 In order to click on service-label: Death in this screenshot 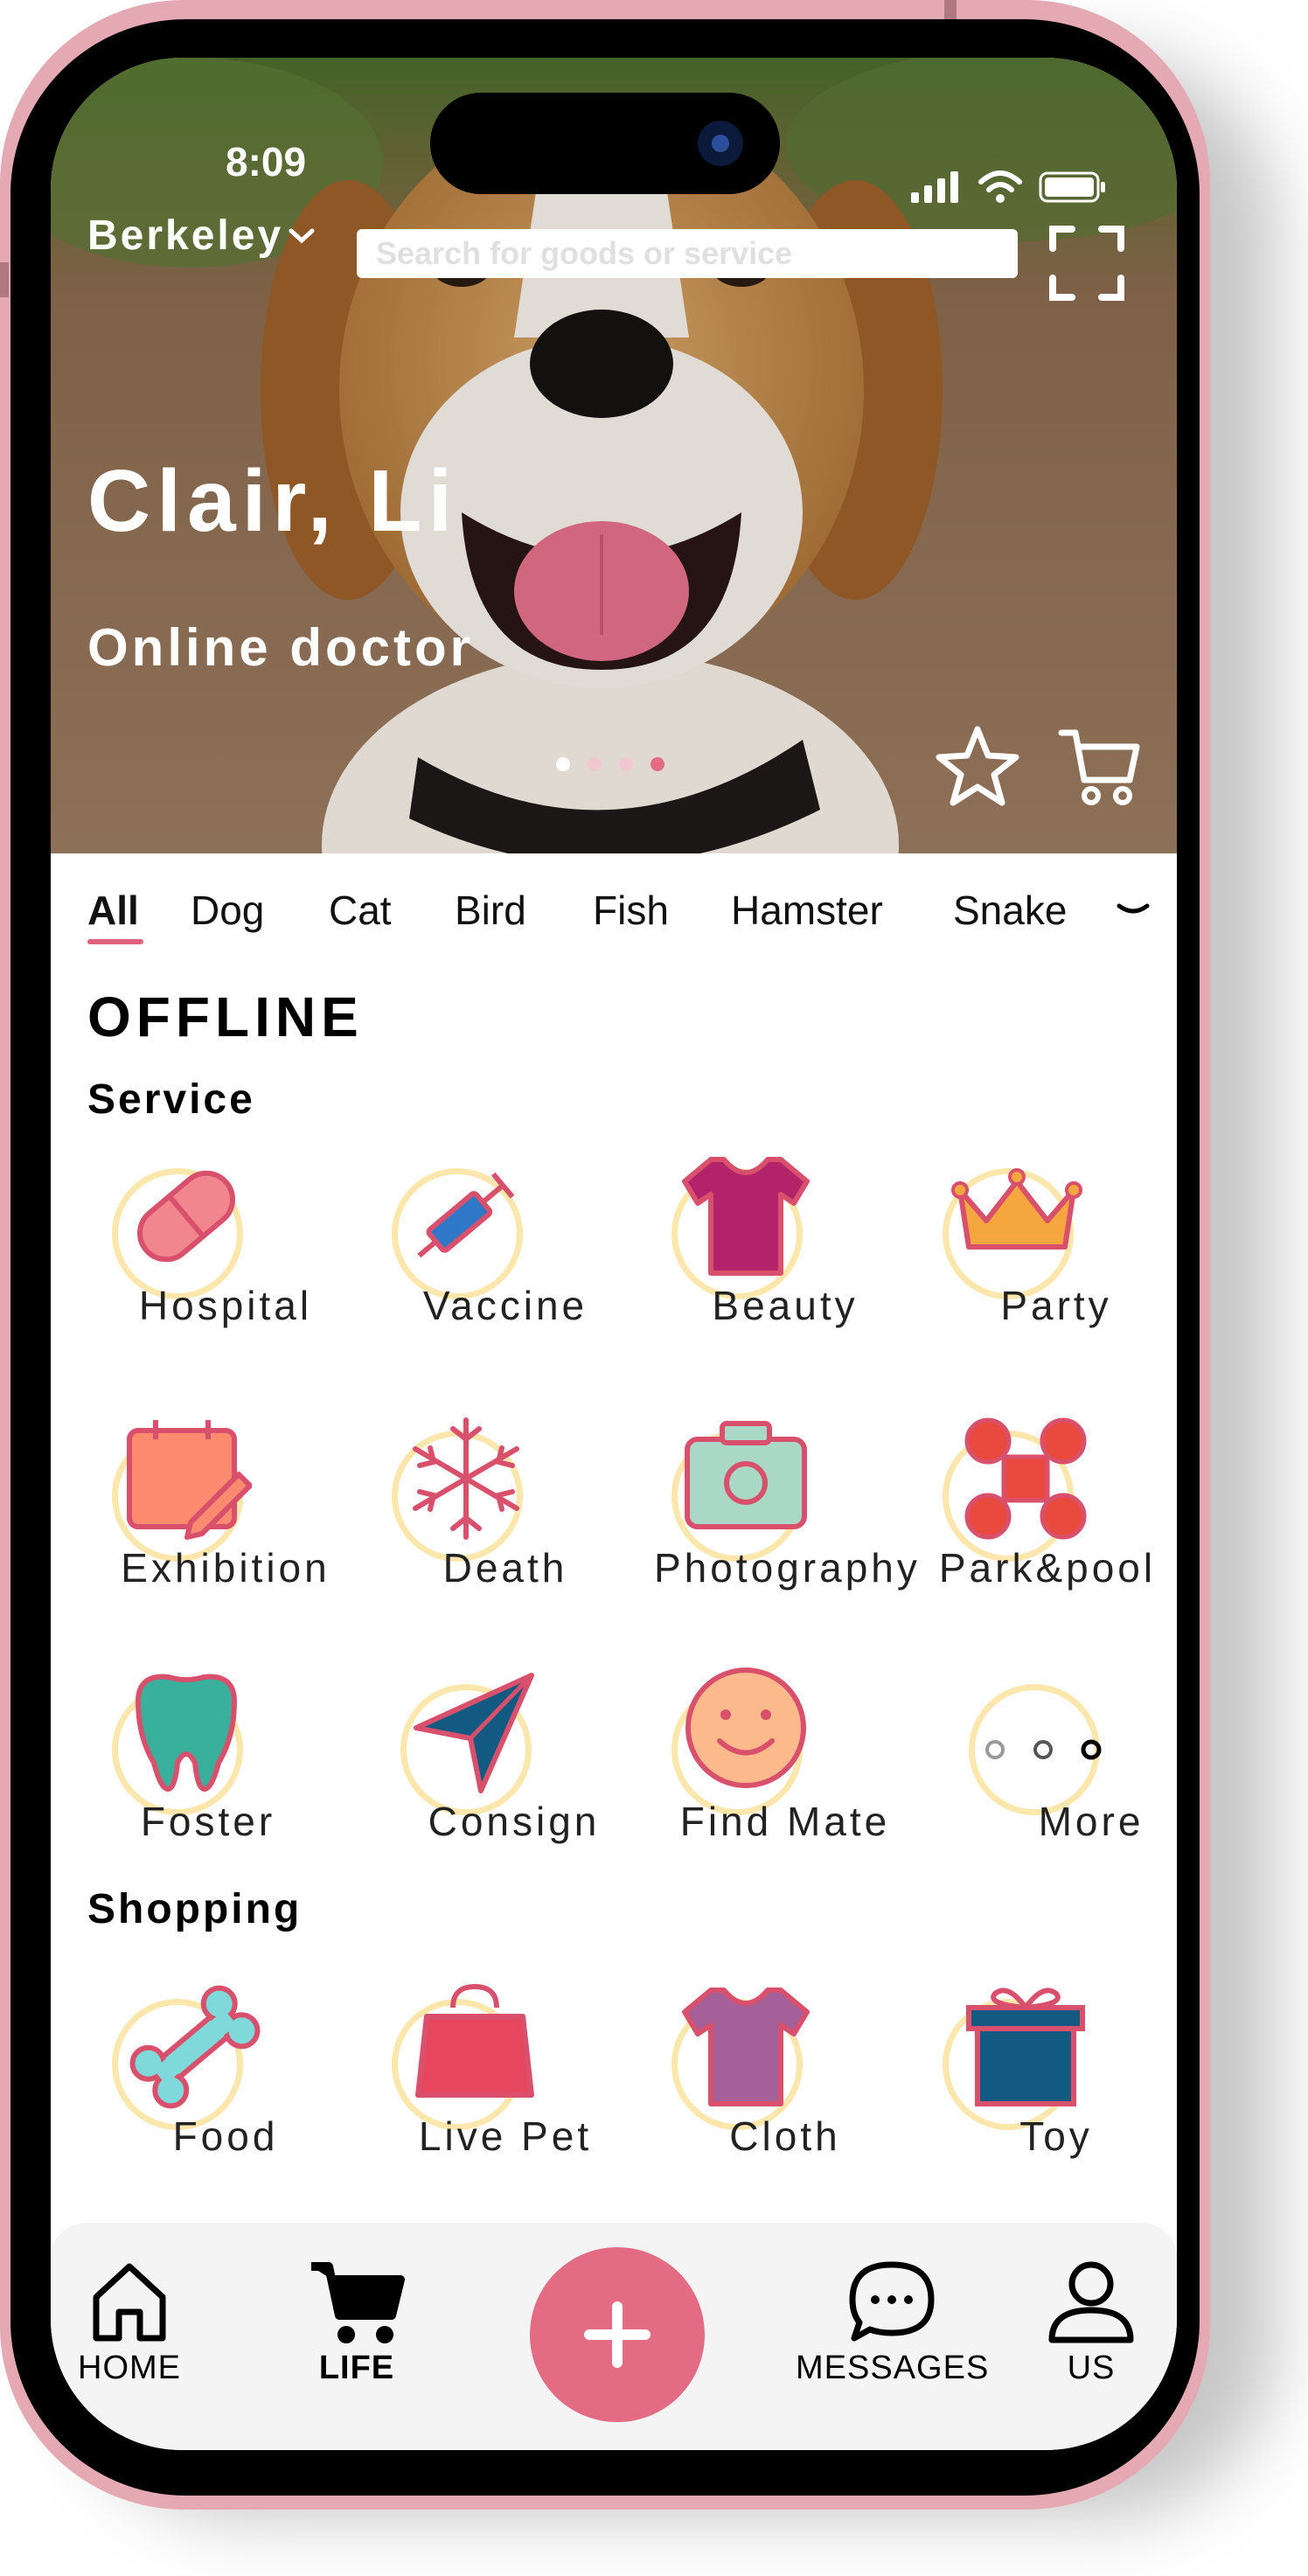, I will do `click(505, 1568)`.